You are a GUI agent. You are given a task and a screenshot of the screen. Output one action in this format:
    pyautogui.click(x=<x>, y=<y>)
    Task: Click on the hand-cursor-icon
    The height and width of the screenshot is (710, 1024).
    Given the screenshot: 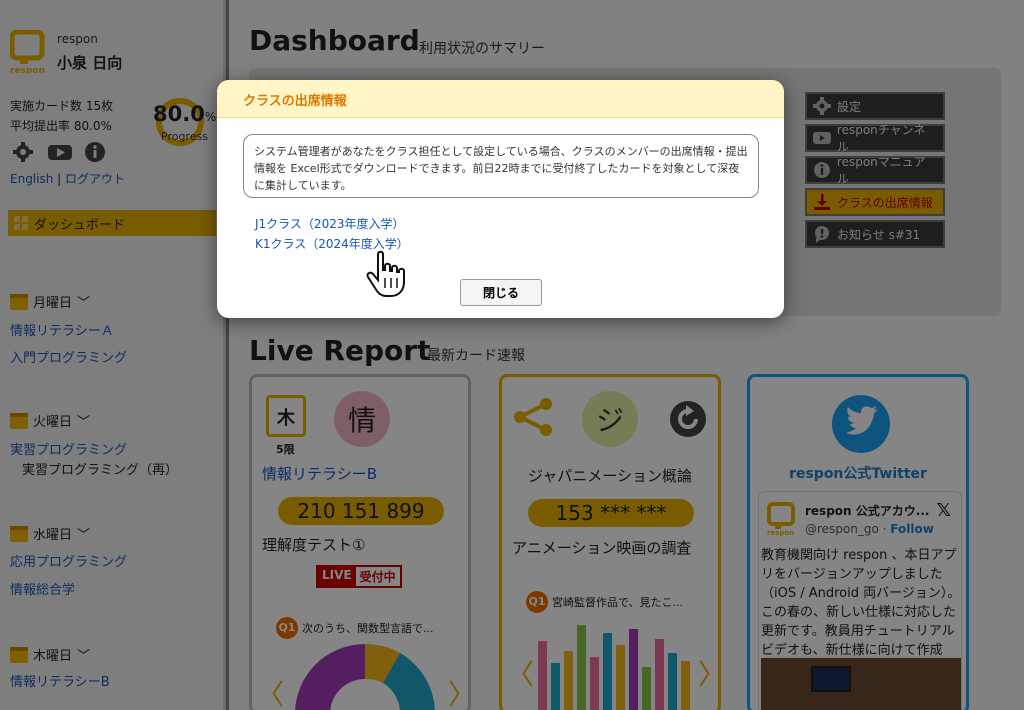 What is the action you would take?
    pyautogui.click(x=385, y=273)
    